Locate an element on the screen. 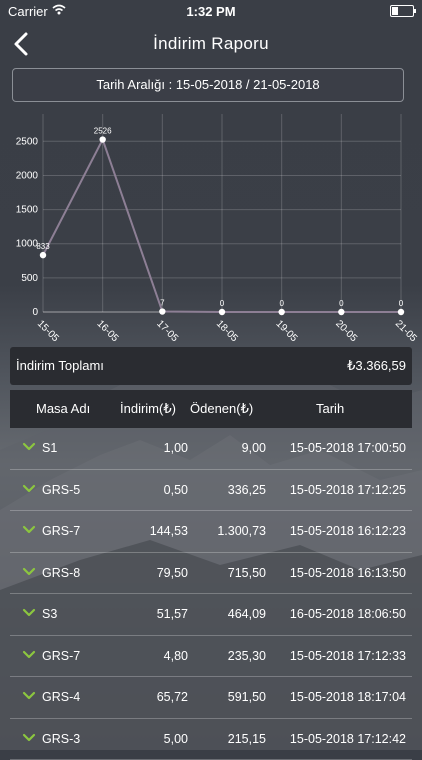 This screenshot has width=422, height=760. x-tick-label: 15-05 is located at coordinates (48, 331).